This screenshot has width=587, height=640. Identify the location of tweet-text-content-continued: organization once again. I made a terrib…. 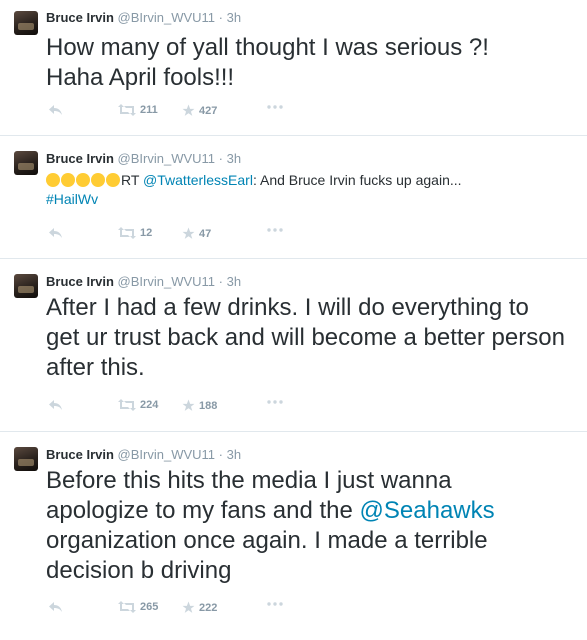
(267, 555).